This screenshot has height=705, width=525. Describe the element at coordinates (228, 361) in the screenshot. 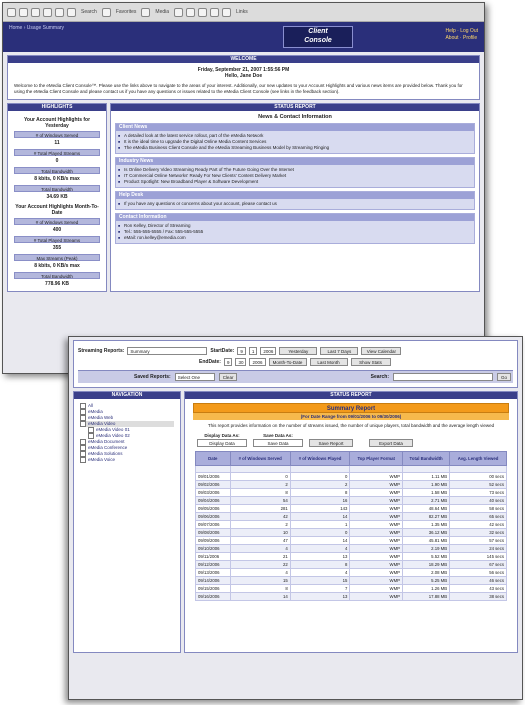

I see `end-month-select: 9` at that location.